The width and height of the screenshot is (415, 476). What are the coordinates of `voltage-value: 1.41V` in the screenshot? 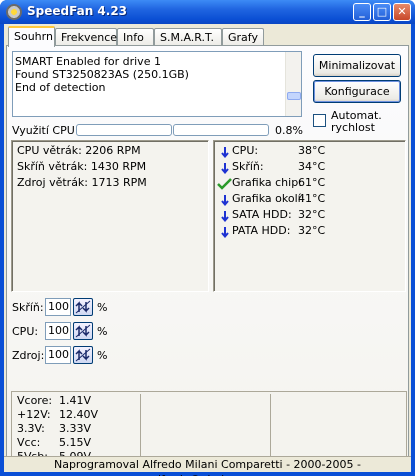 It's located at (75, 400).